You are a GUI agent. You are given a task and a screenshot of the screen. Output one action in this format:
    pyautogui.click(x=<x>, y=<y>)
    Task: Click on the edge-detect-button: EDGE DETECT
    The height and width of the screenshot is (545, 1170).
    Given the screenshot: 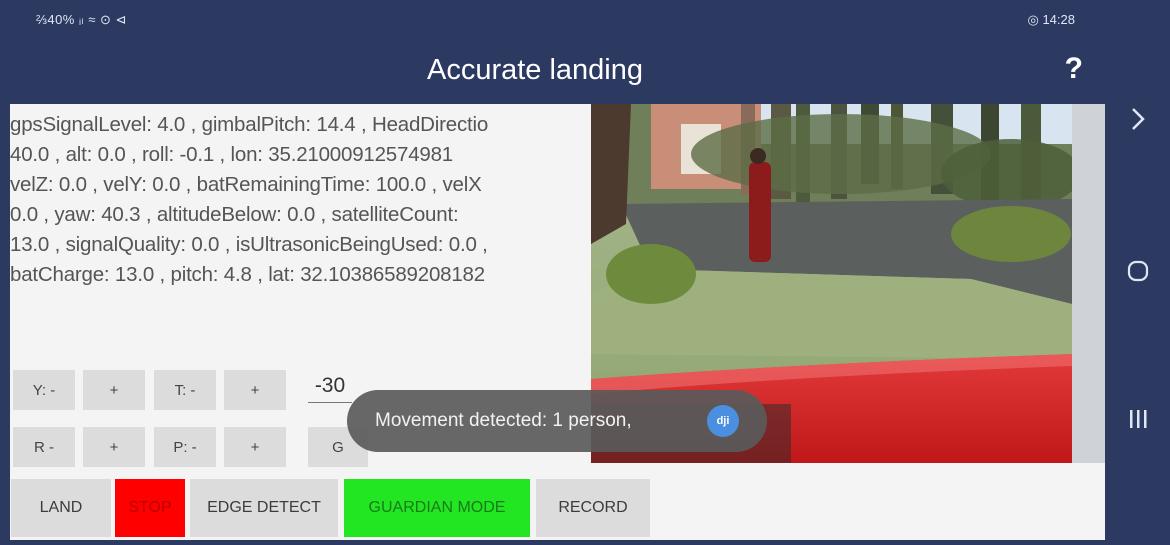 What is the action you would take?
    pyautogui.click(x=264, y=508)
    